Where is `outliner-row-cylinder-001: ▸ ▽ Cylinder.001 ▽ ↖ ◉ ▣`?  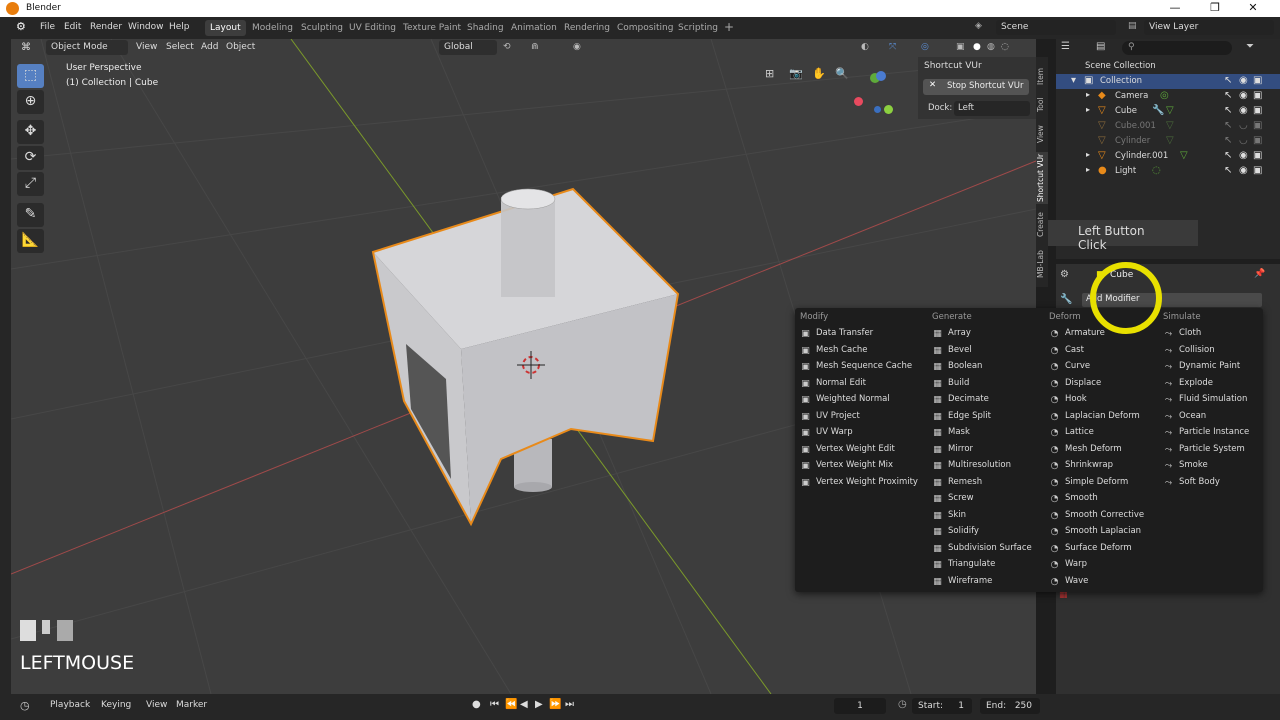 outliner-row-cylinder-001: ▸ ▽ Cylinder.001 ▽ ↖ ◉ ▣ is located at coordinates (1168, 156).